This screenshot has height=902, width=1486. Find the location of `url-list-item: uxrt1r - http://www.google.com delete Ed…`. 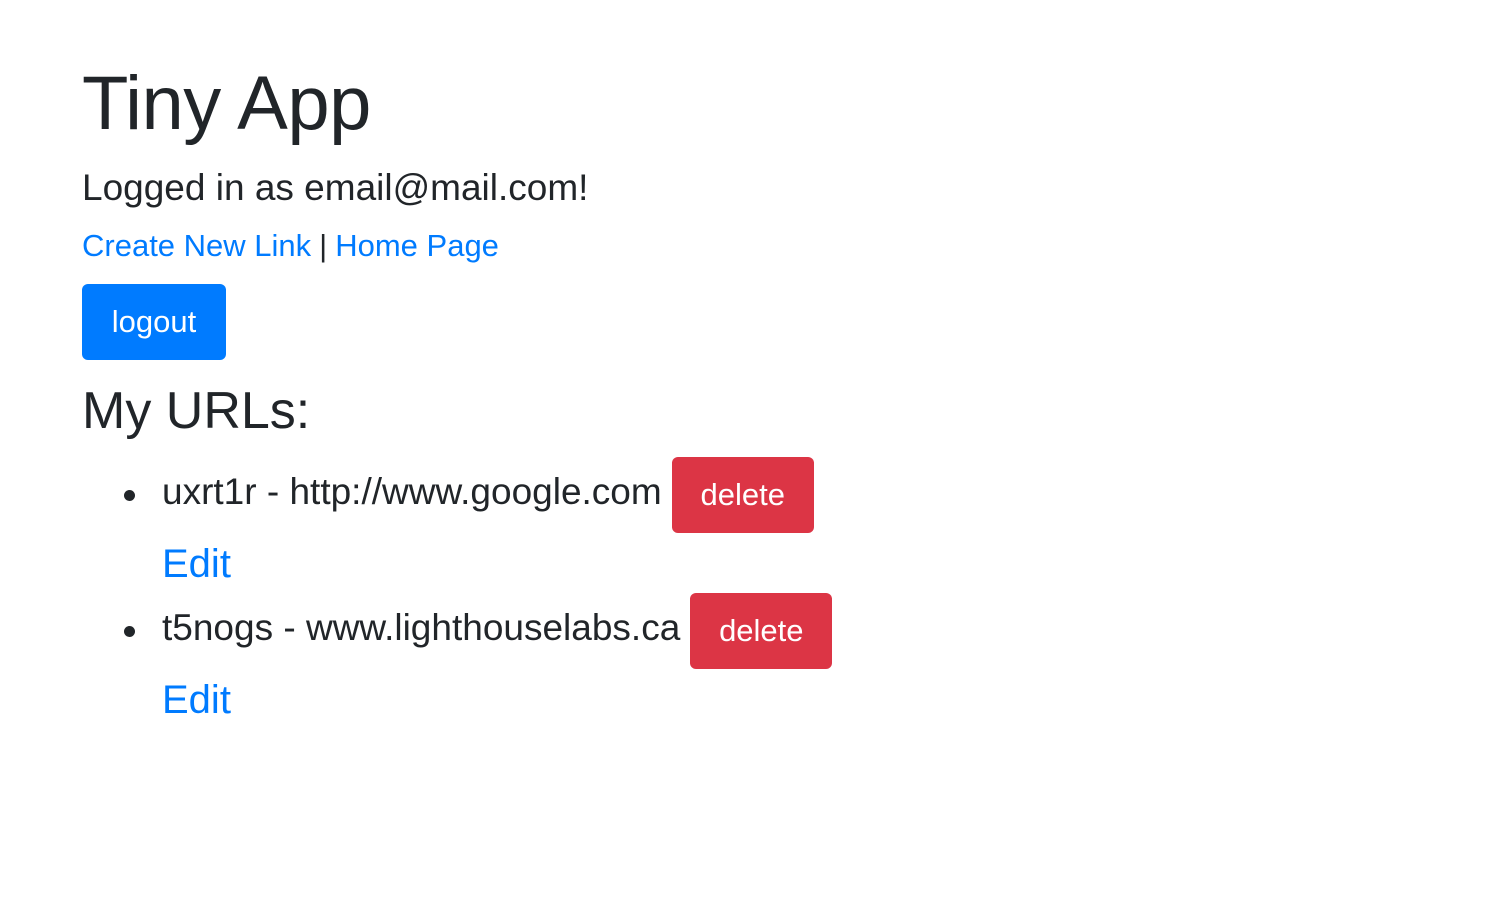

url-list-item: uxrt1r - http://www.google.com delete Ed… is located at coordinates (682, 524).